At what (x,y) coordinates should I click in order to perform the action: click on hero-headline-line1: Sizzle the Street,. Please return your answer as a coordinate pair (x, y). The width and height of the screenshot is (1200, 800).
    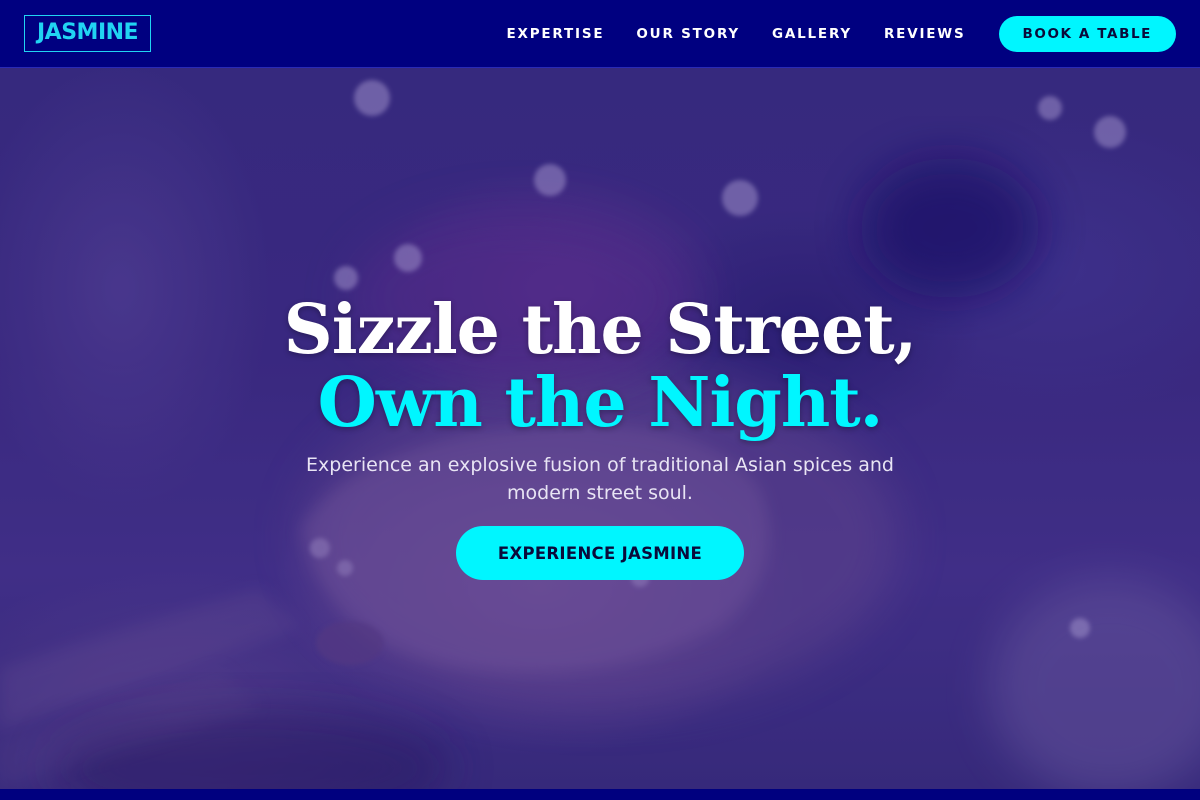
    Looking at the image, I should click on (600, 330).